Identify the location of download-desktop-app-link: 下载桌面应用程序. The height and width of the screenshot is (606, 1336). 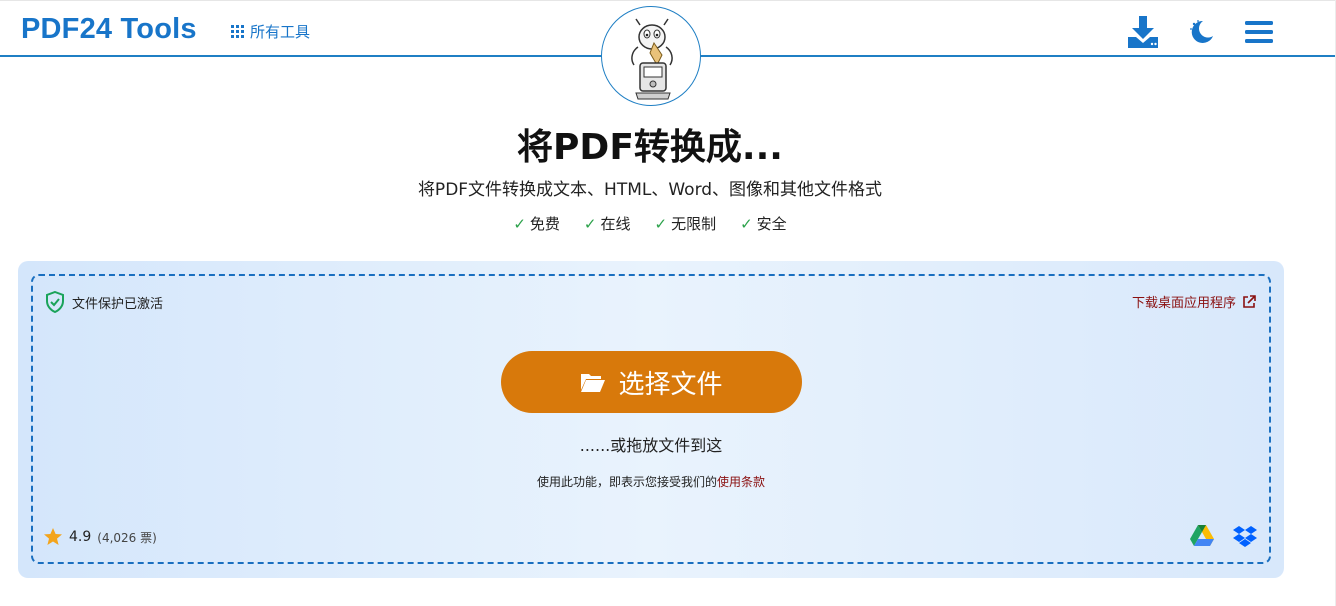
(1194, 301).